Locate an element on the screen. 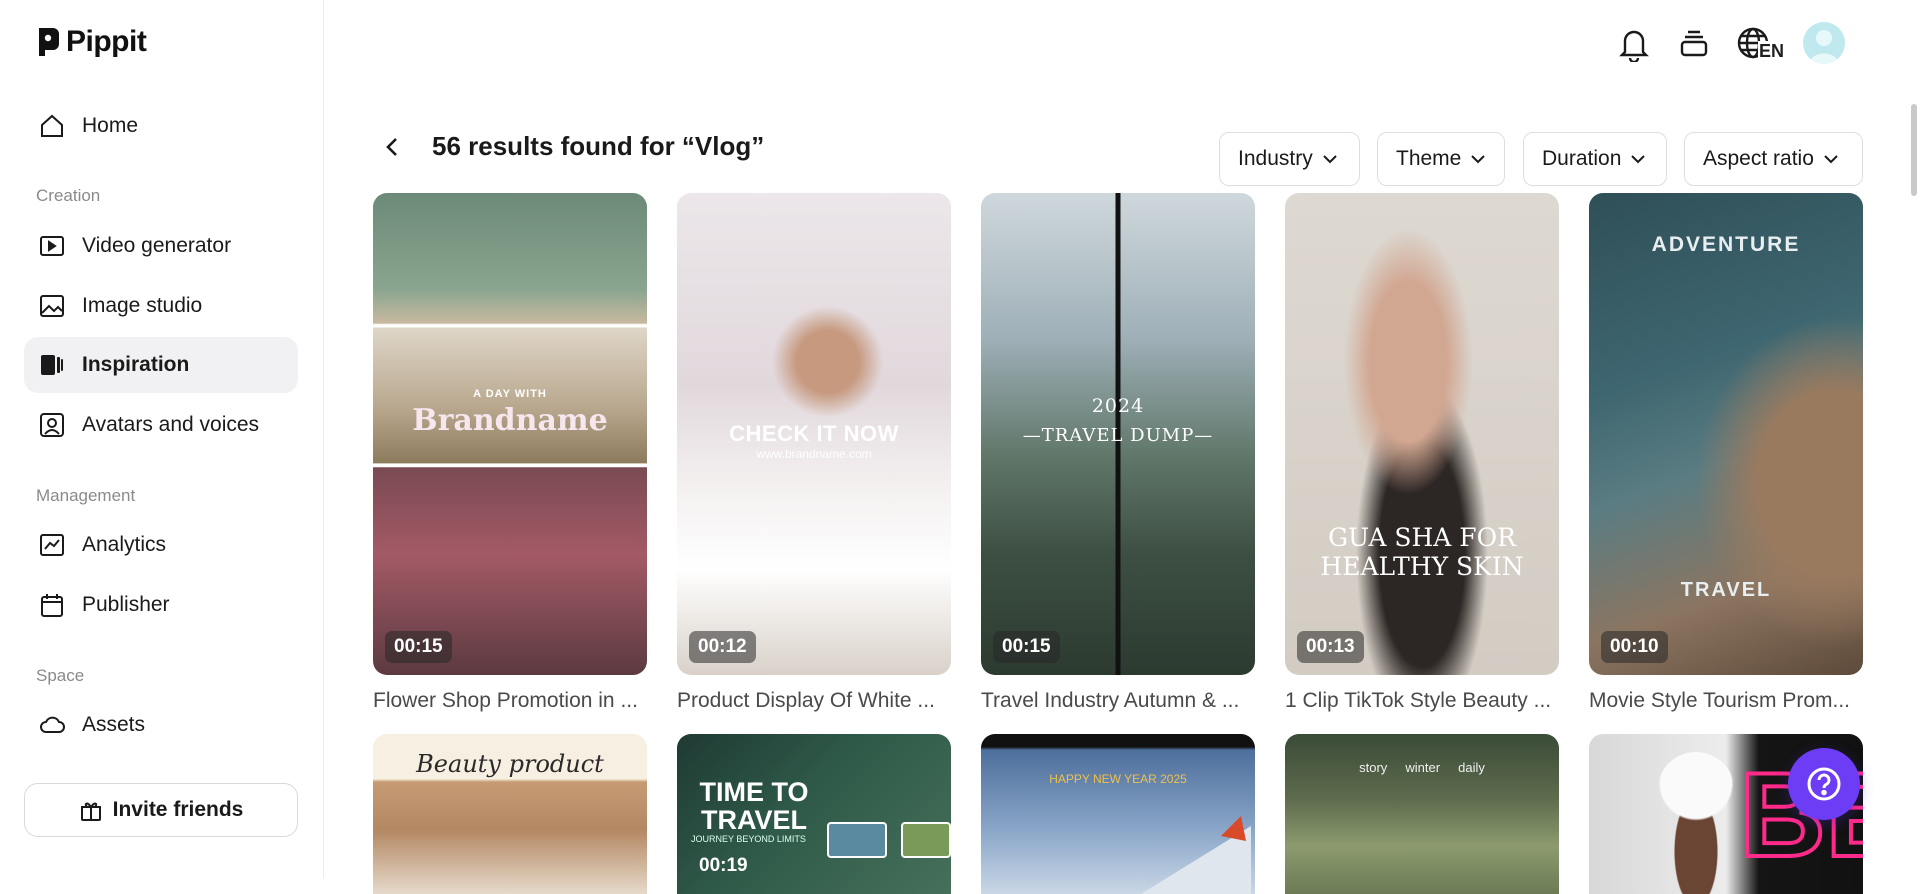  filter-aspect-ratio: Aspect ratio is located at coordinates (1773, 159).